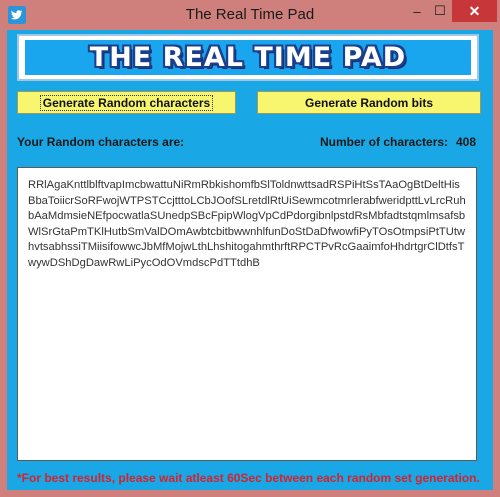 The image size is (500, 497). Describe the element at coordinates (466, 142) in the screenshot. I see `character-count-value: 408` at that location.